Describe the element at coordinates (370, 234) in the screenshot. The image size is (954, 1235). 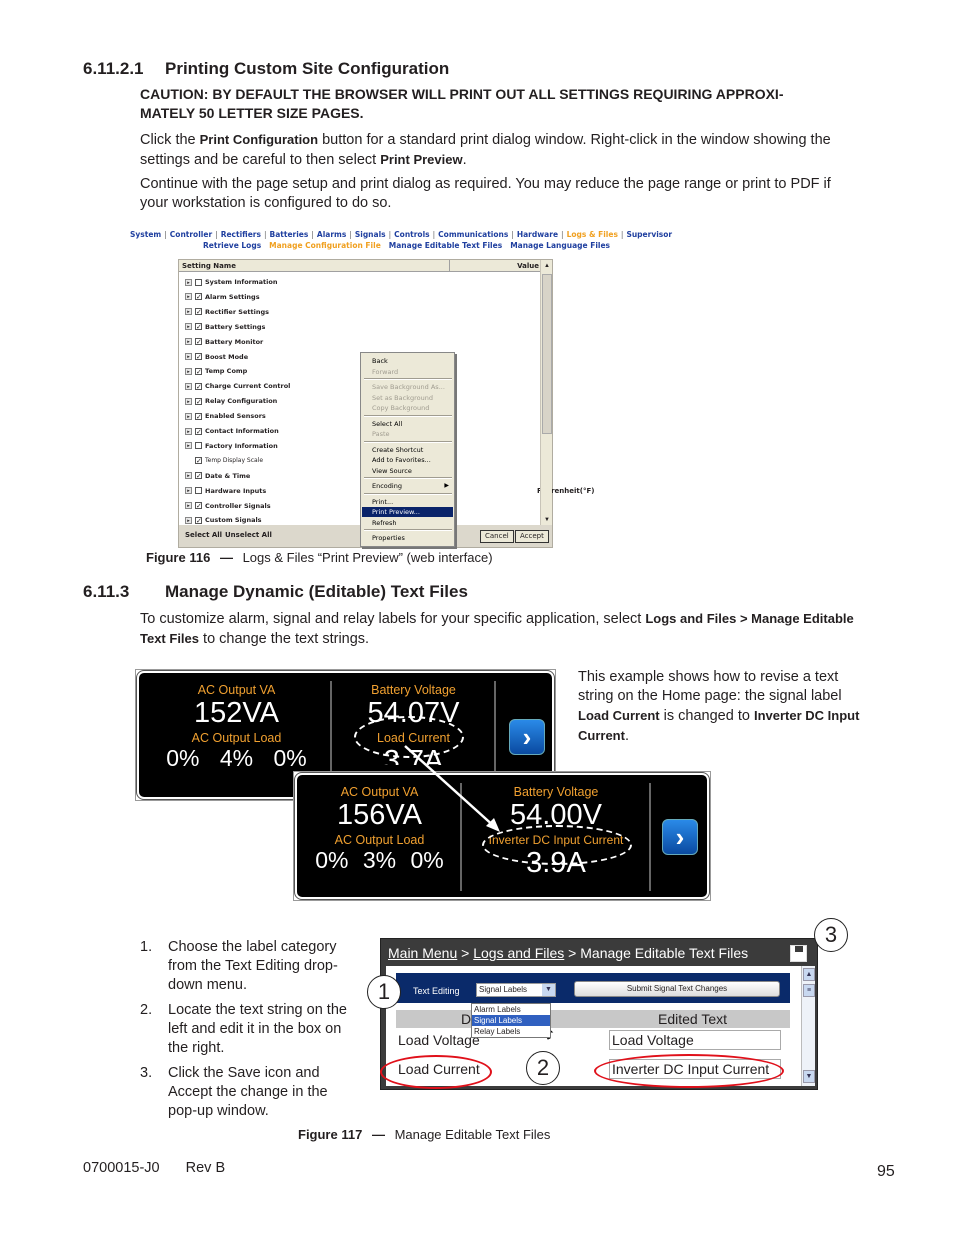
I see `nav-item-signals: Signals` at that location.